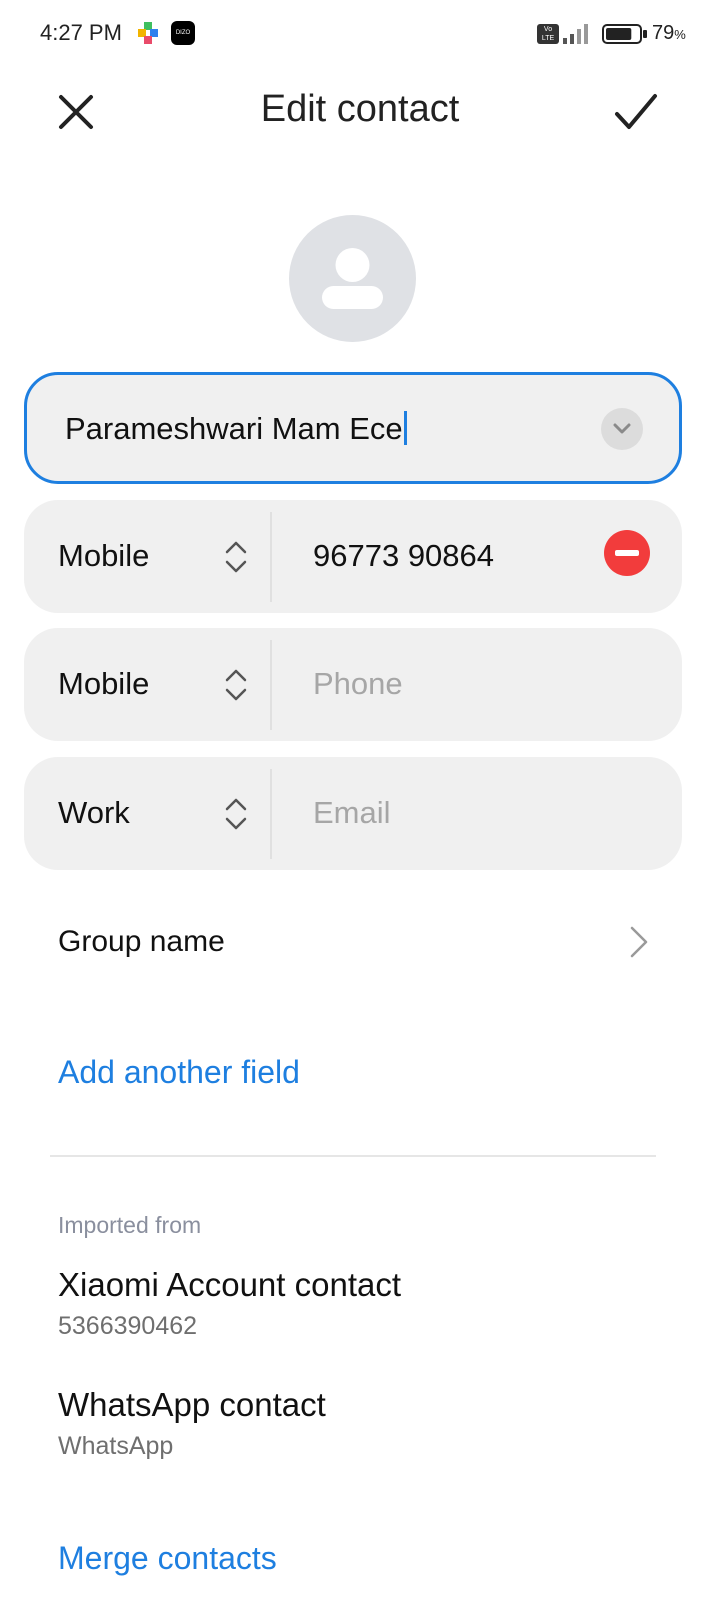 The height and width of the screenshot is (1600, 720). I want to click on chevron-down-icon, so click(622, 428).